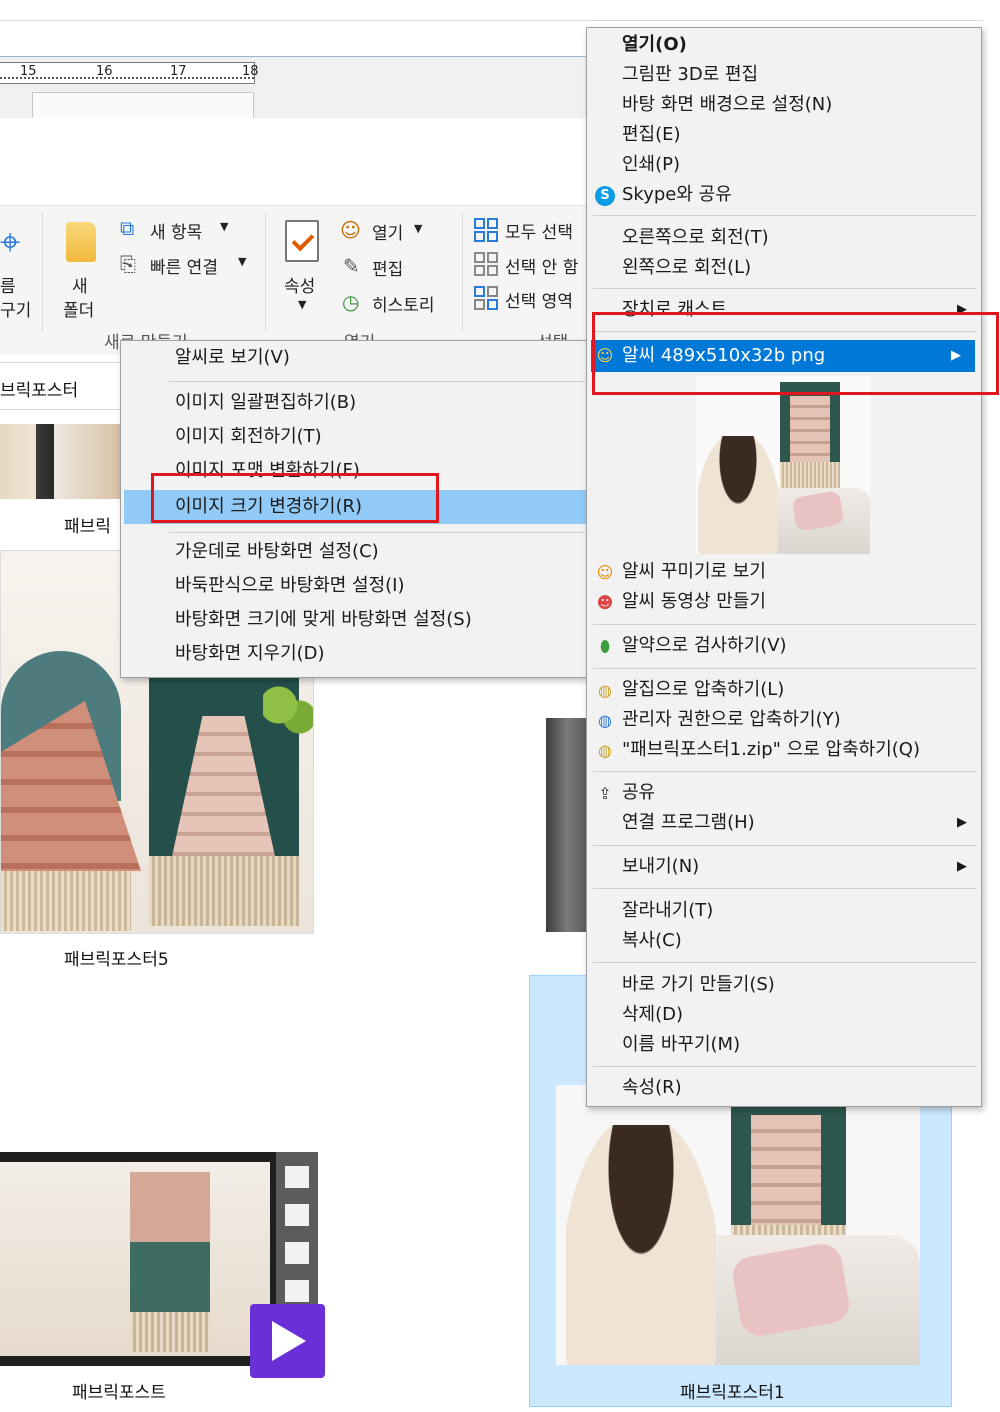  What do you see at coordinates (491, 20) in the screenshot?
I see `top-divider` at bounding box center [491, 20].